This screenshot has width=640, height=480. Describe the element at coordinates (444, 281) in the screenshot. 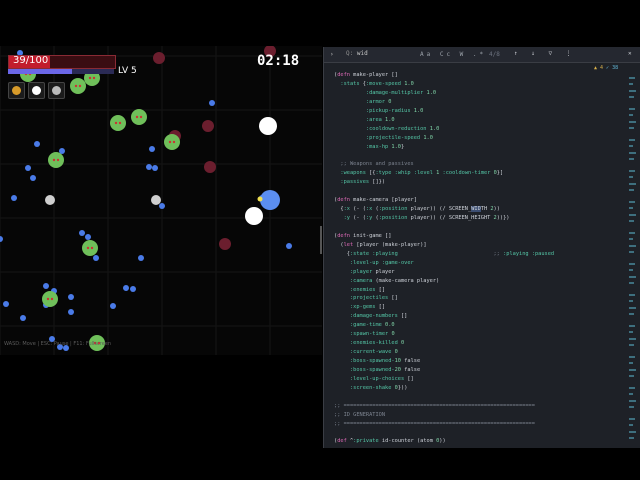

I see `code-line: :camera (make-camera player)` at that location.